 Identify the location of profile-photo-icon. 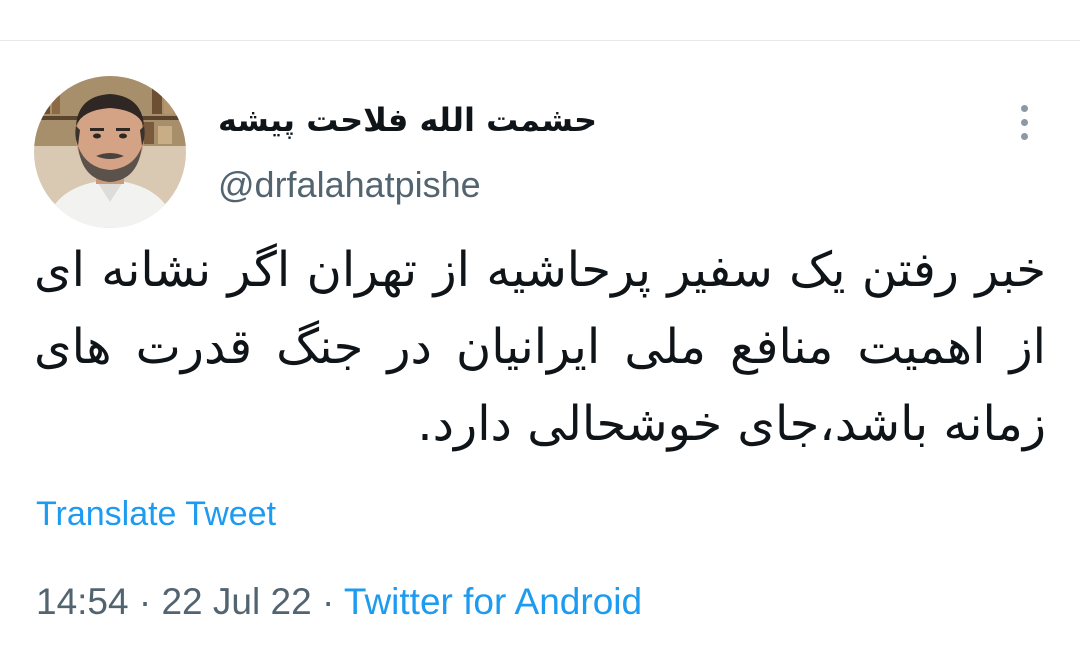
(110, 152).